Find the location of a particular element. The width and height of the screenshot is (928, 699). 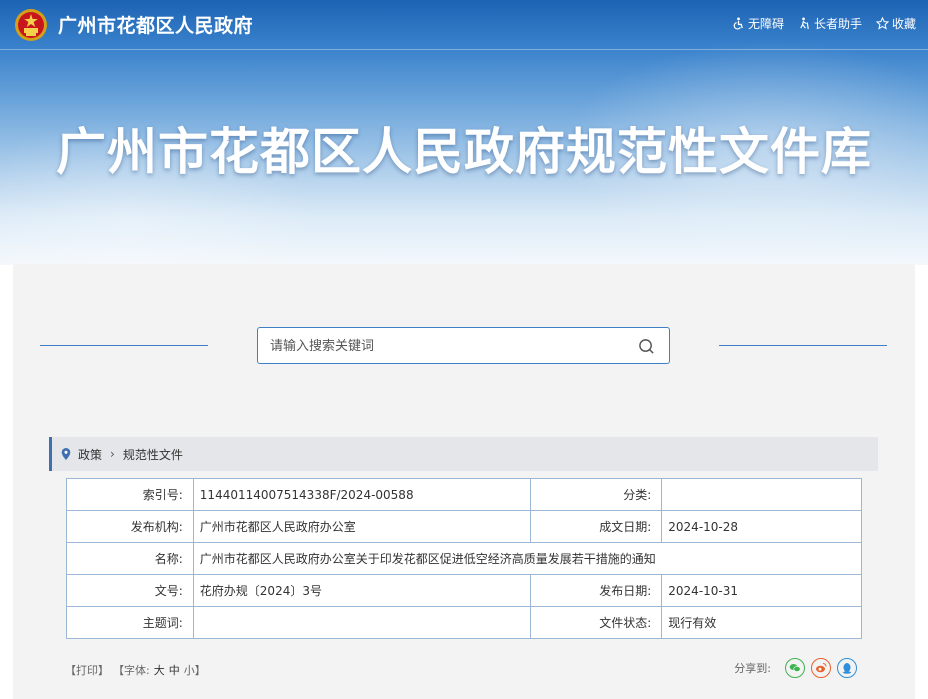

search-box is located at coordinates (463, 345).